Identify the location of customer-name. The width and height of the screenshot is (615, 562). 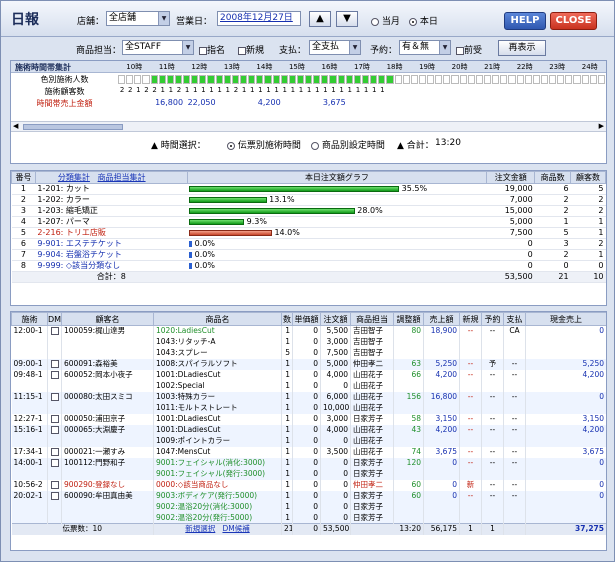
(107, 507).